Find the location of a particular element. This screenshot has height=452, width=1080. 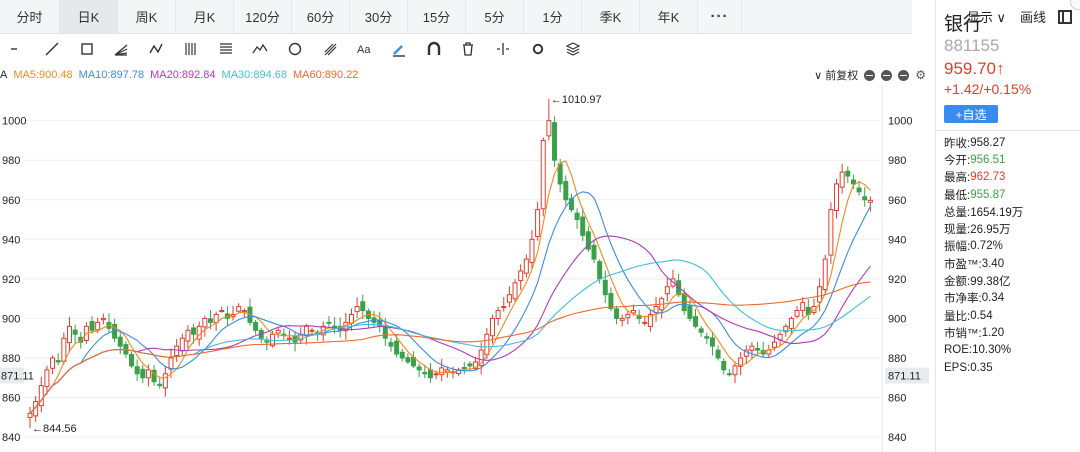

magnet-icon is located at coordinates (433, 49).